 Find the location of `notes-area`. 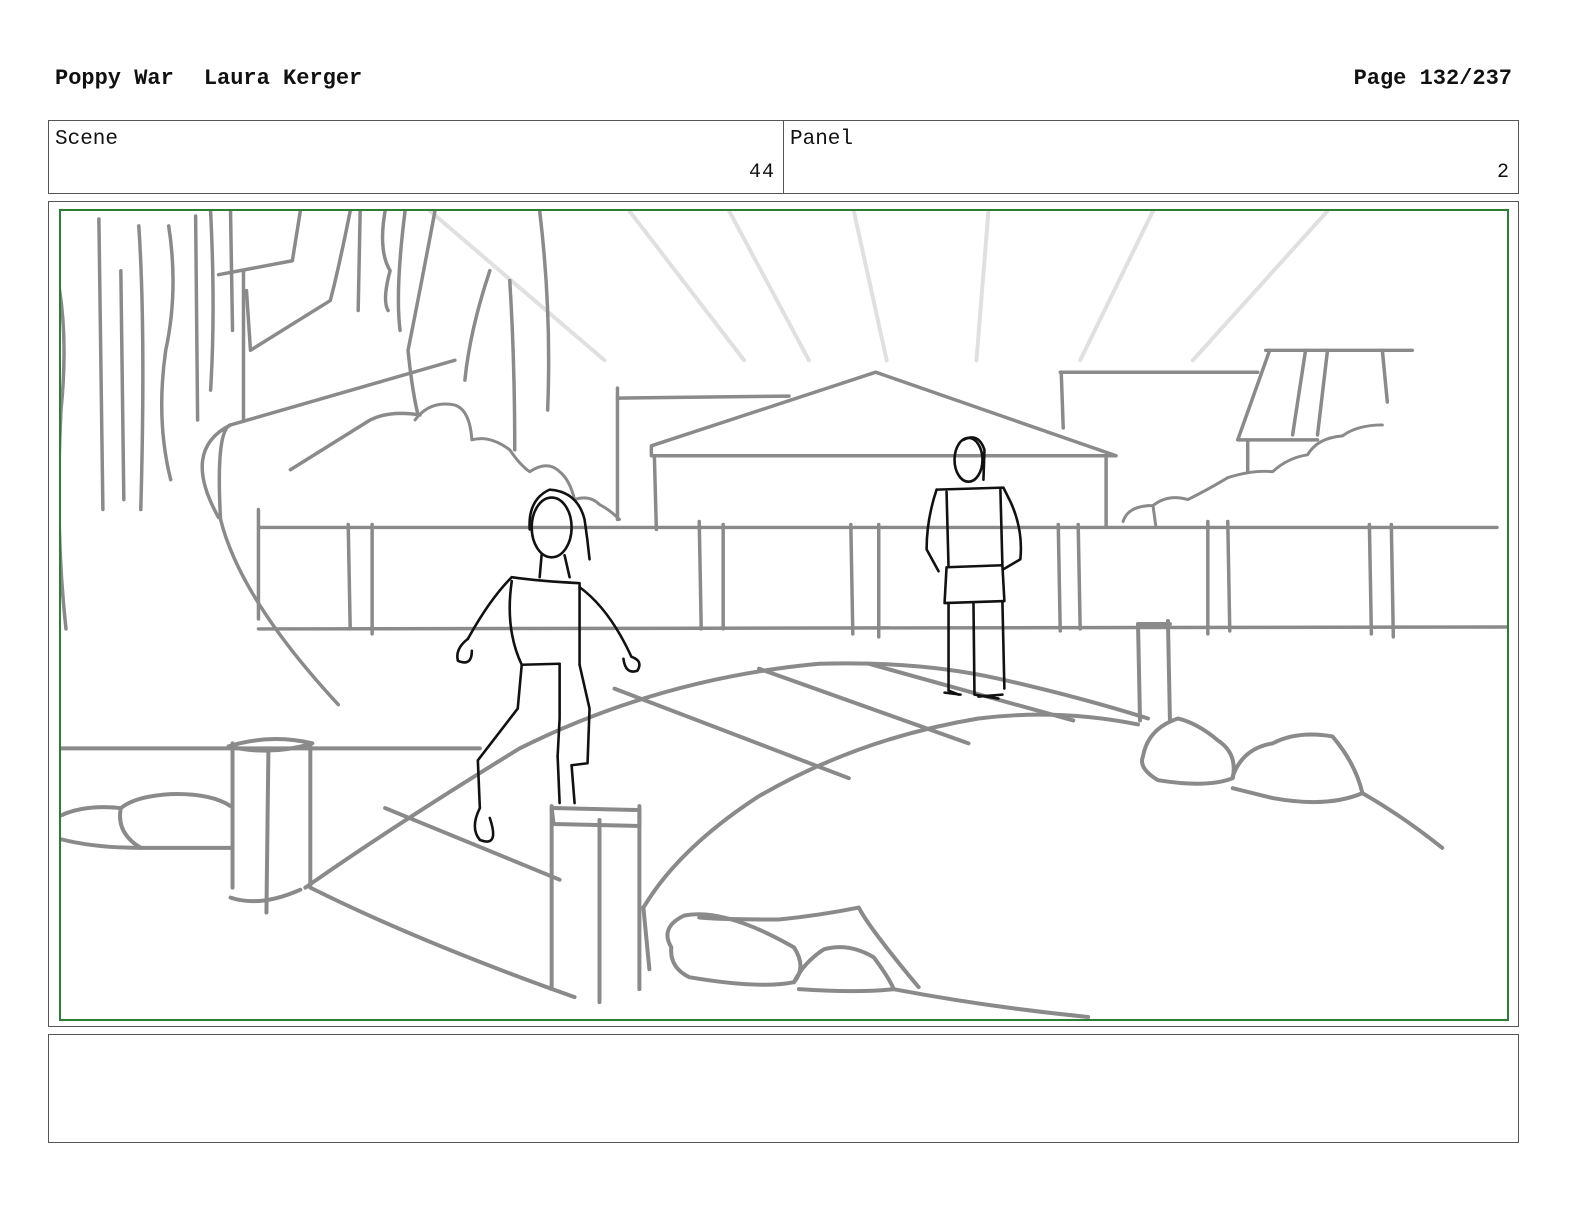

notes-area is located at coordinates (783, 1088).